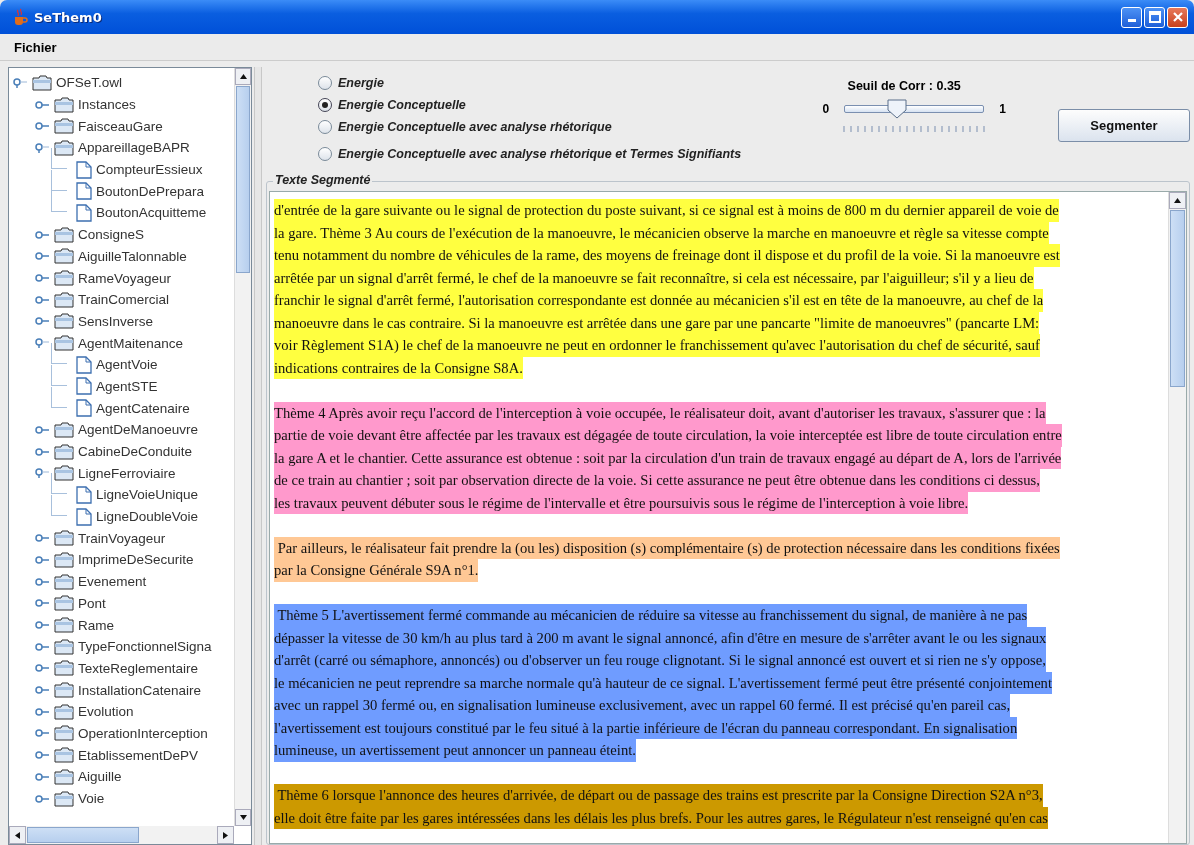  I want to click on tree-item: TexteReglementaire, so click(138, 668).